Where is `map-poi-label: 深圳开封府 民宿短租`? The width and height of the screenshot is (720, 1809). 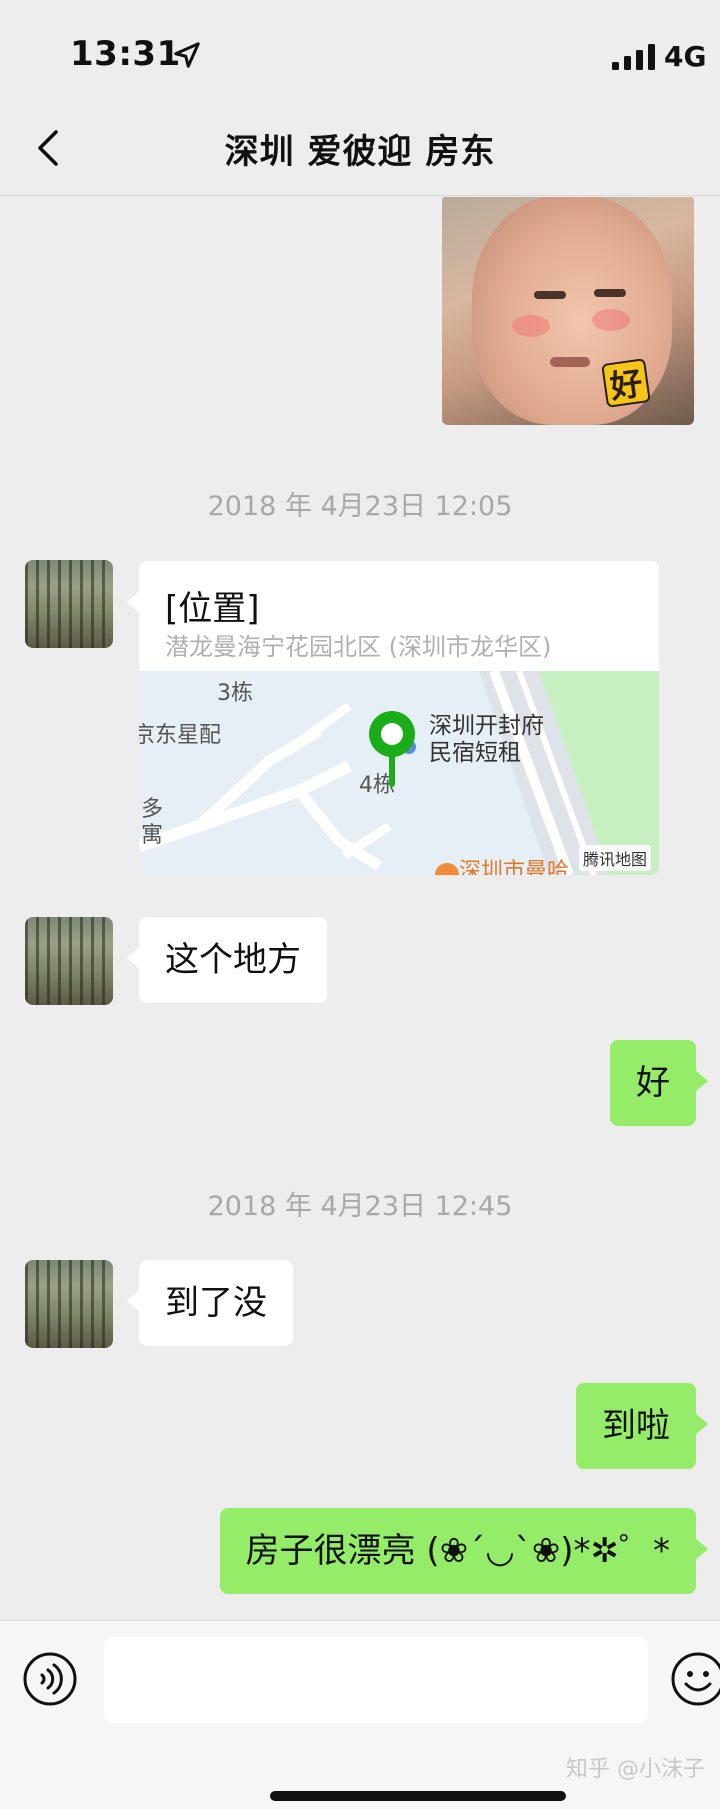 map-poi-label: 深圳开封府 民宿短租 is located at coordinates (486, 739).